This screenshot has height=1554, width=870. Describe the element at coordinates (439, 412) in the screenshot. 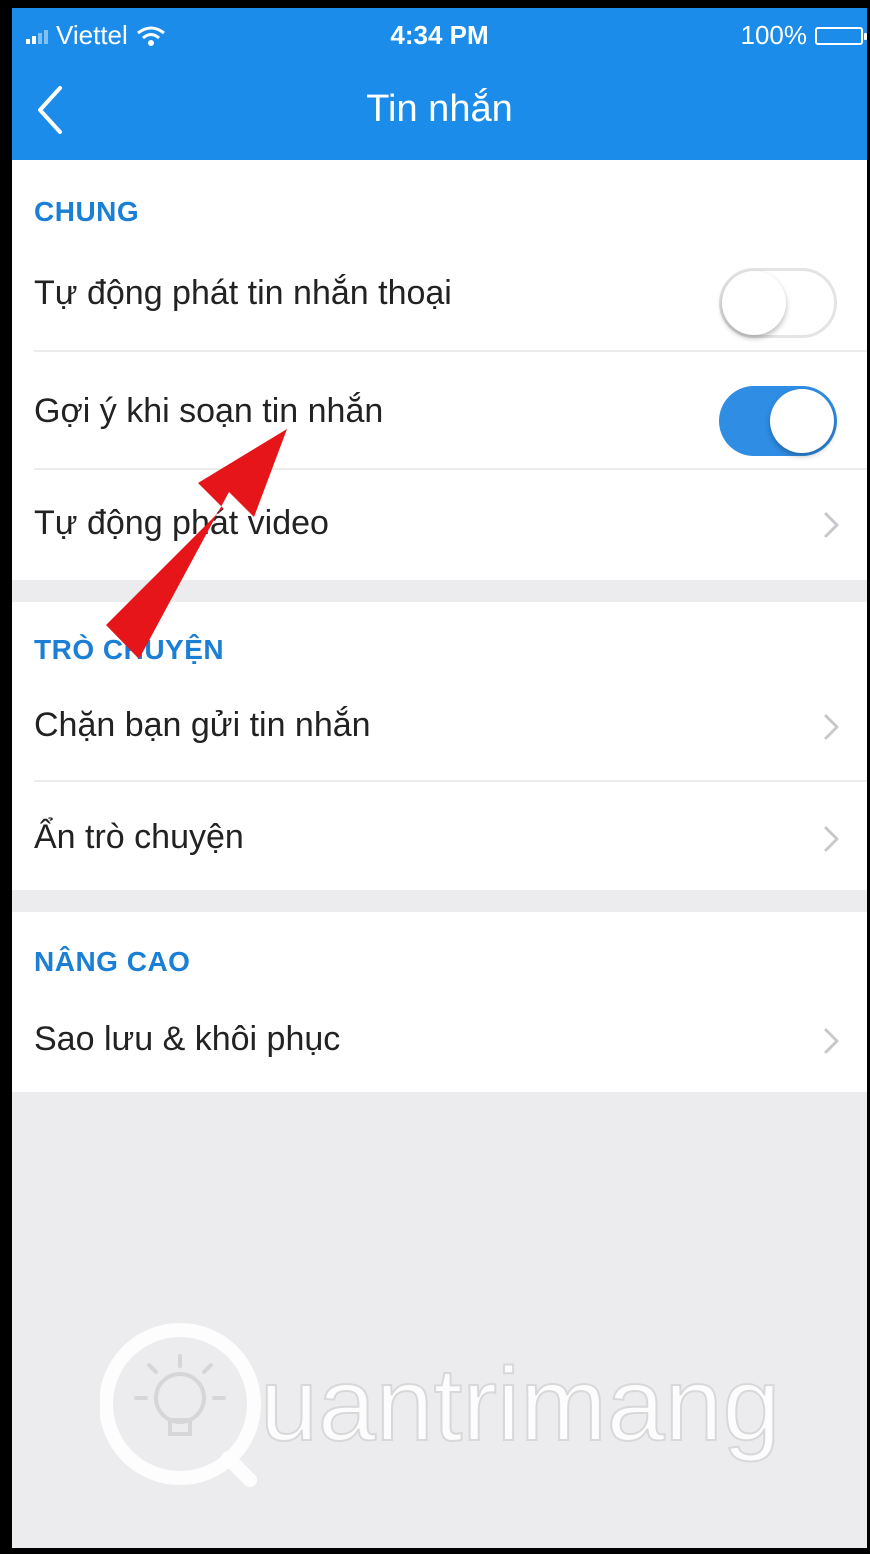

I see `setting-row-compose-suggestions: Gợi ý khi soạn tin nhắn` at that location.